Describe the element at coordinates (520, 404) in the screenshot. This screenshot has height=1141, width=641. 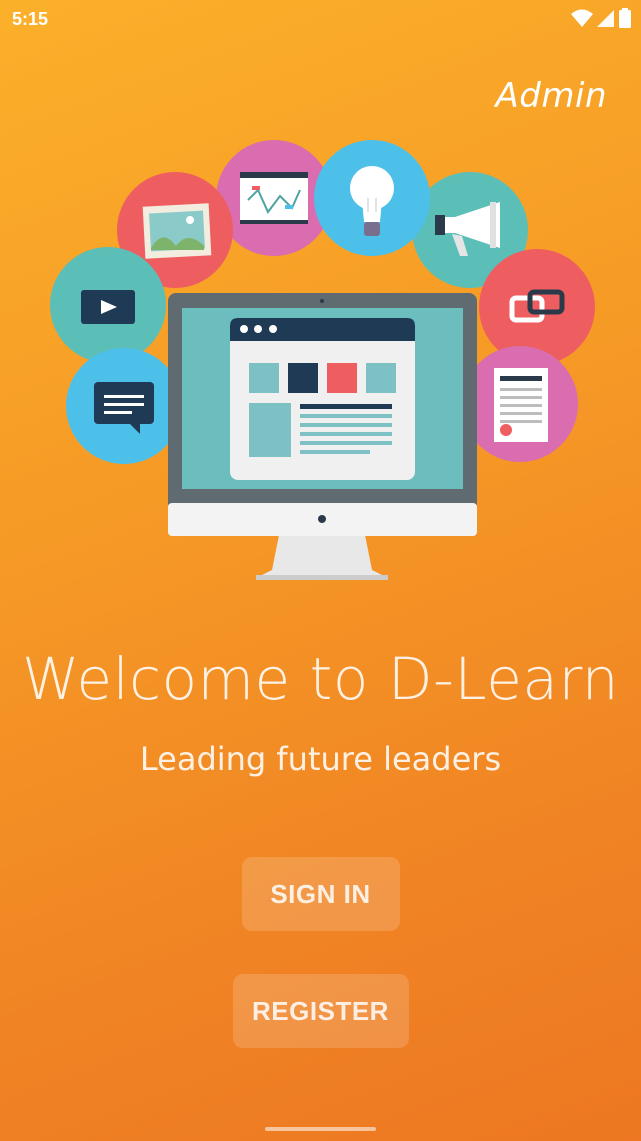
I see `certificate-icon` at that location.